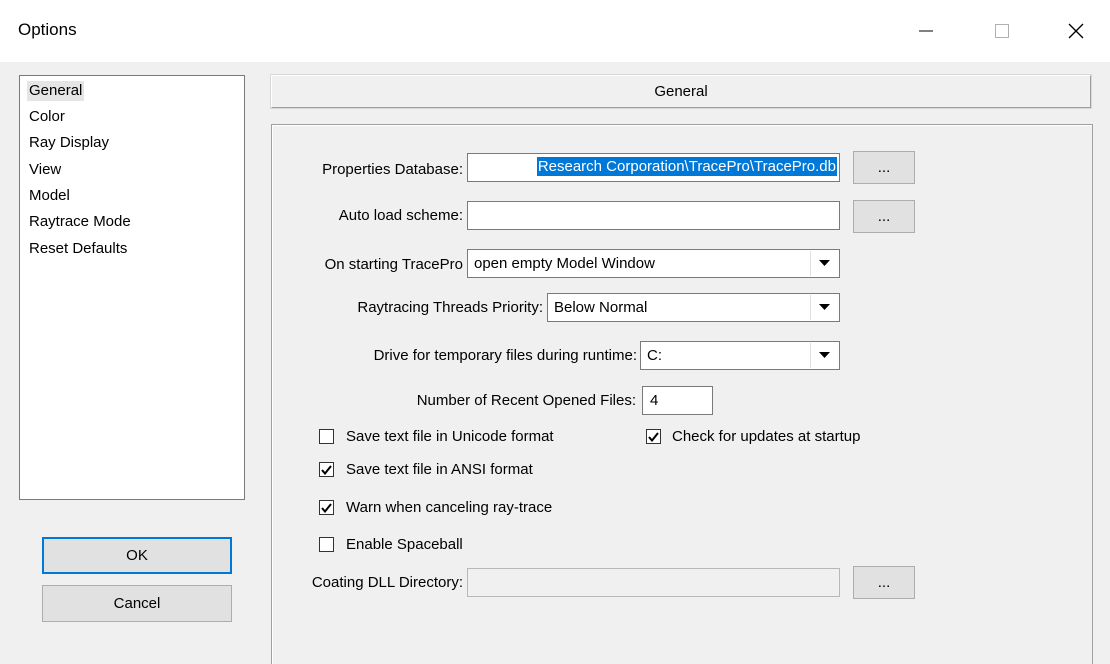 The width and height of the screenshot is (1110, 664). I want to click on unicode-checkbox, so click(326, 436).